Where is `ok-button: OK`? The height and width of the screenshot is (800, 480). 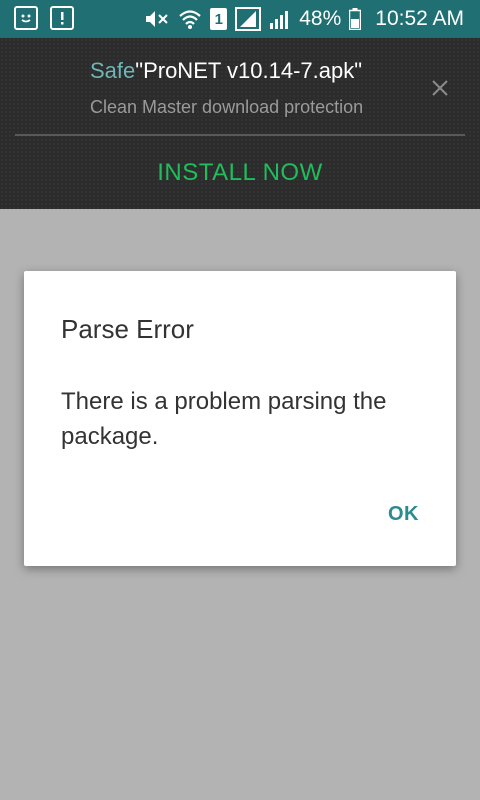 ok-button: OK is located at coordinates (403, 514).